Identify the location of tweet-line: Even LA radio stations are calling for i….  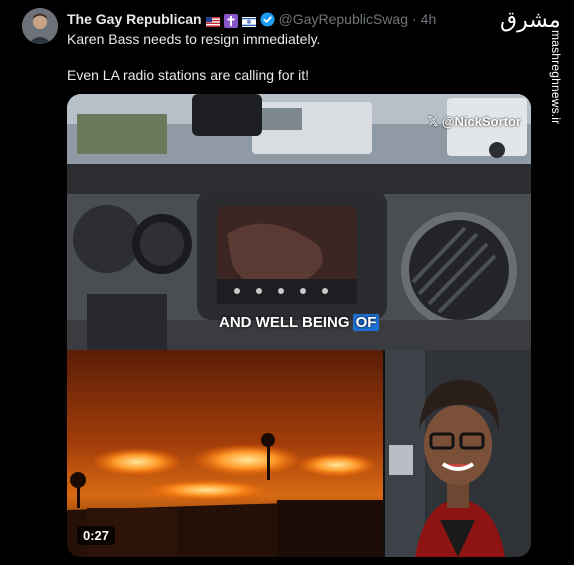
(188, 75).